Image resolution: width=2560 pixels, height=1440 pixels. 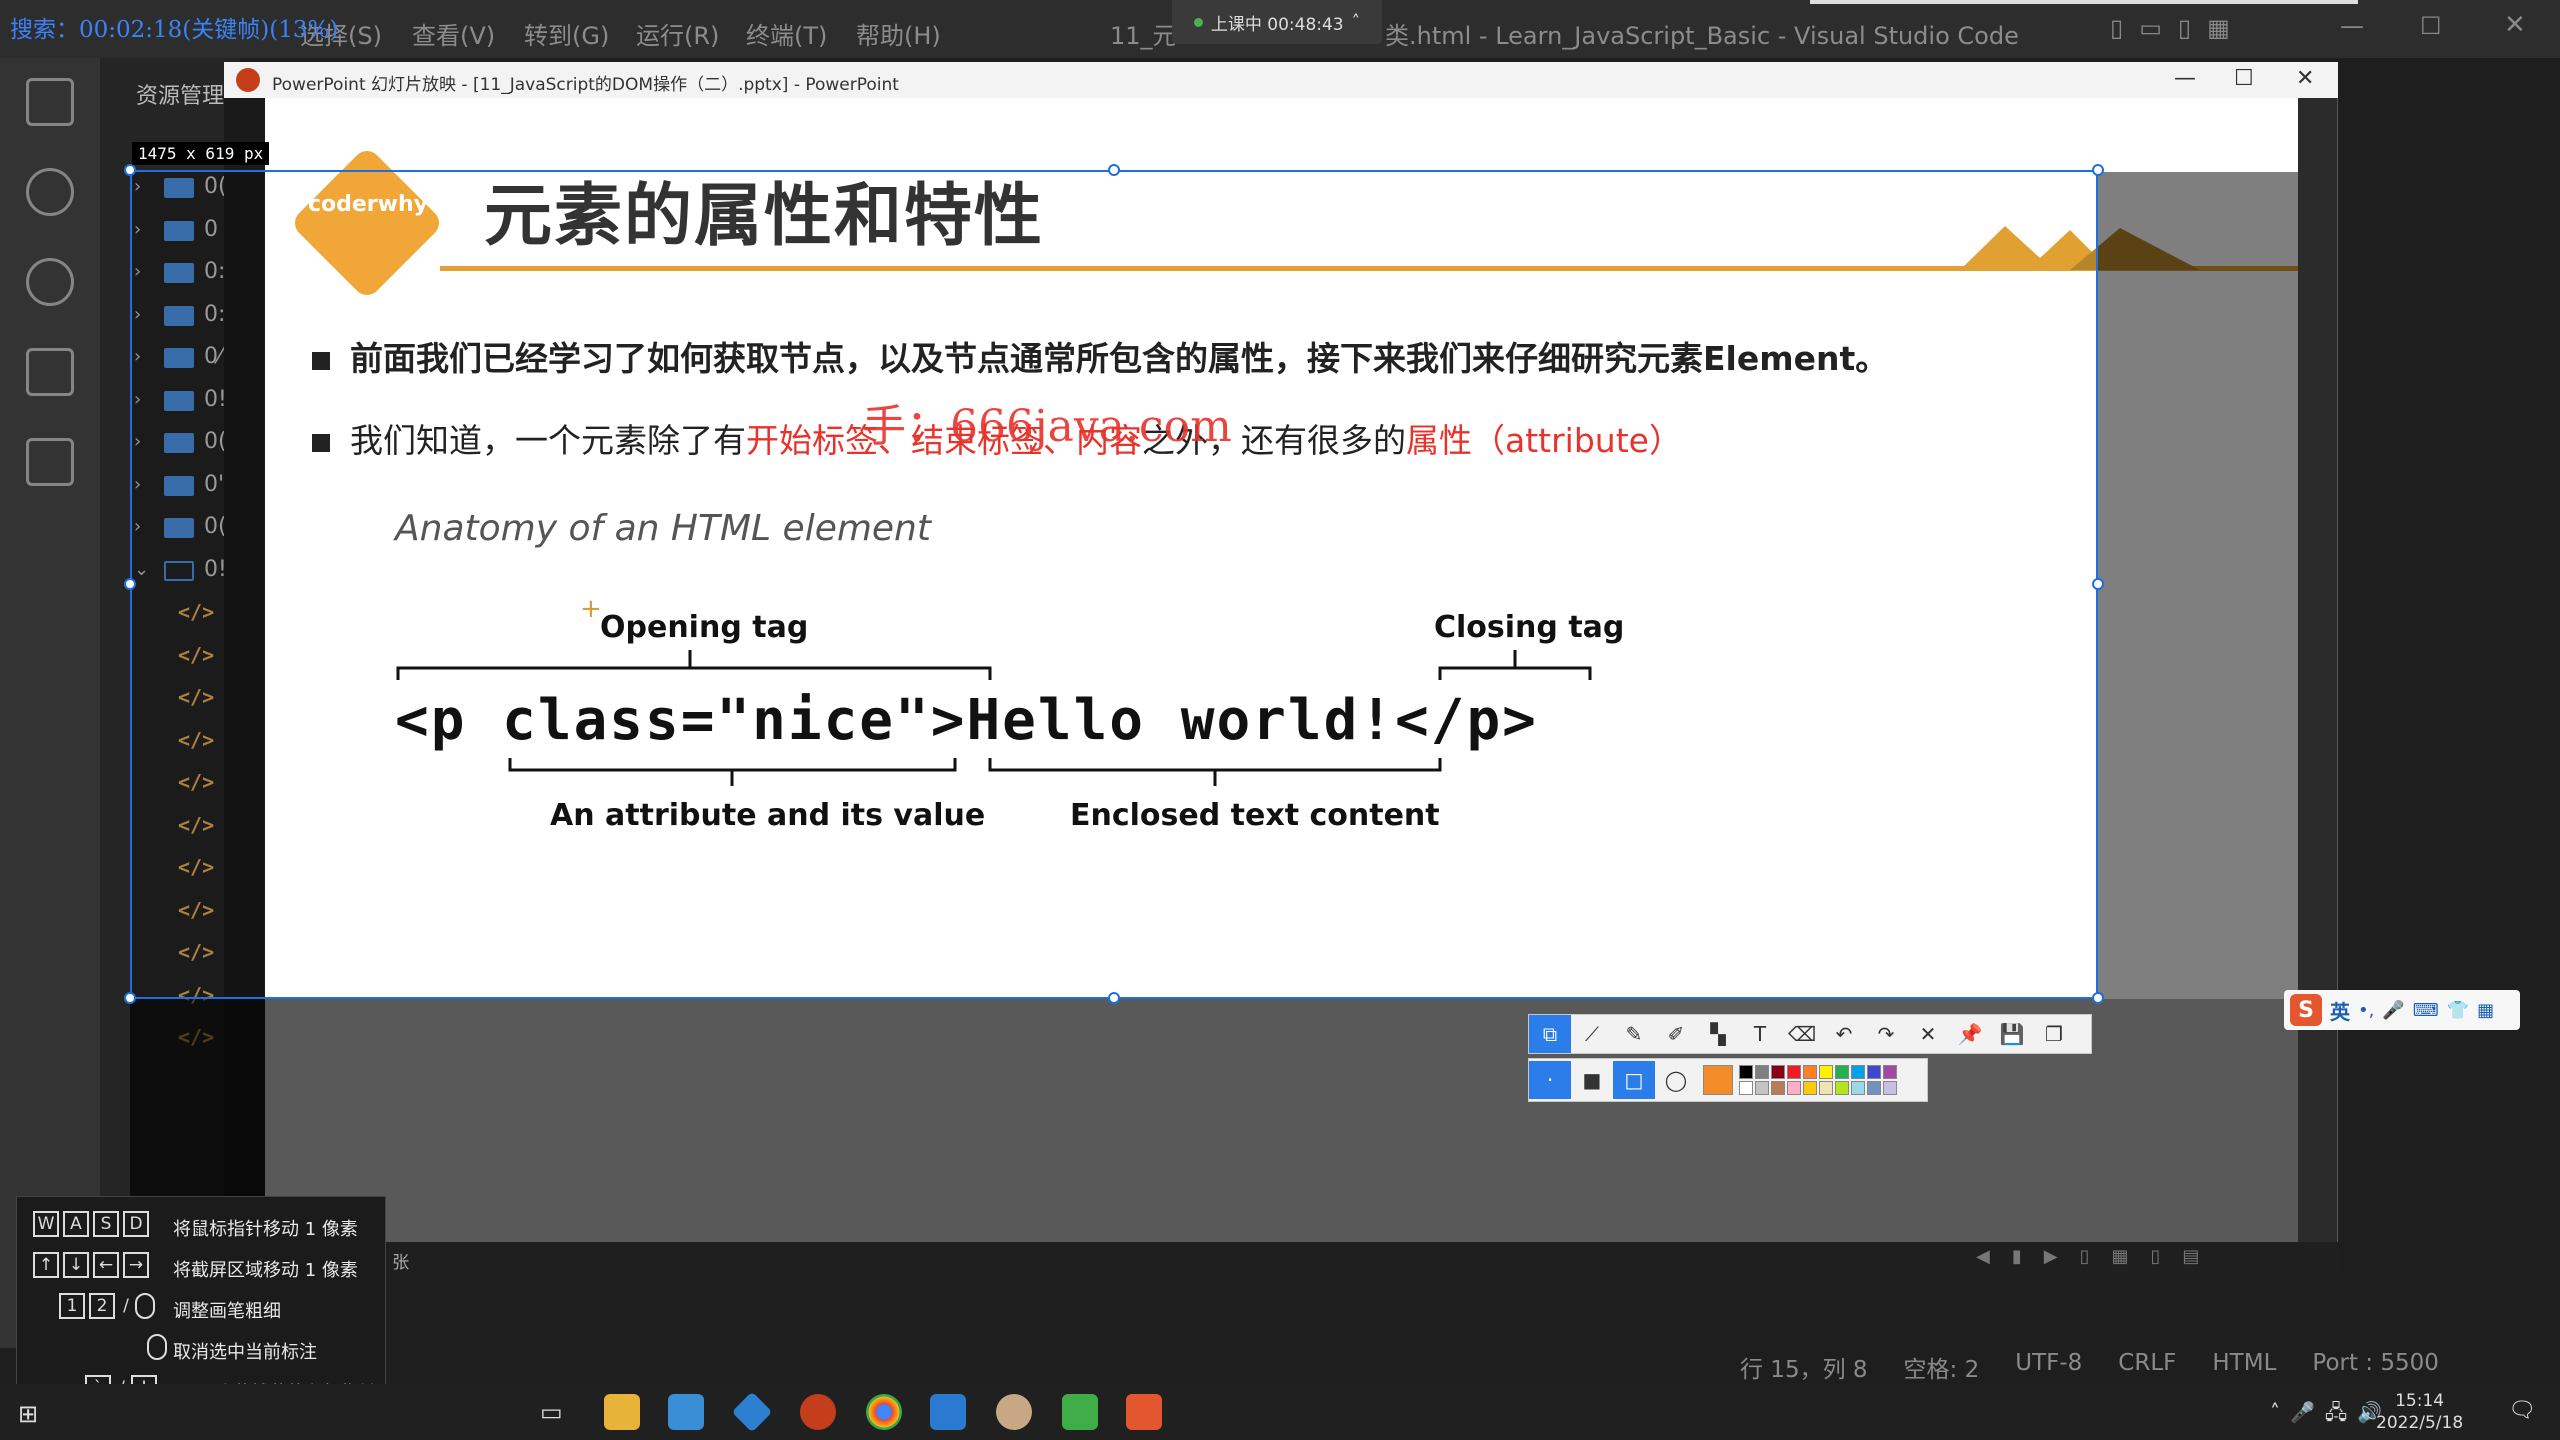 I want to click on keyboard-icon: ⌨, so click(x=2426, y=1010).